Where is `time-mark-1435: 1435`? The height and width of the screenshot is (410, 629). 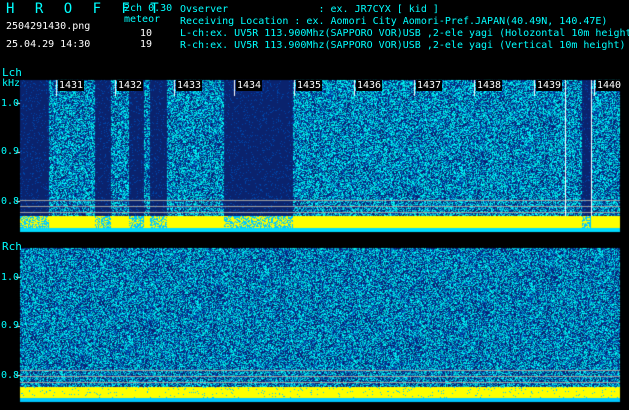
time-mark-1435: 1435 is located at coordinates (309, 85).